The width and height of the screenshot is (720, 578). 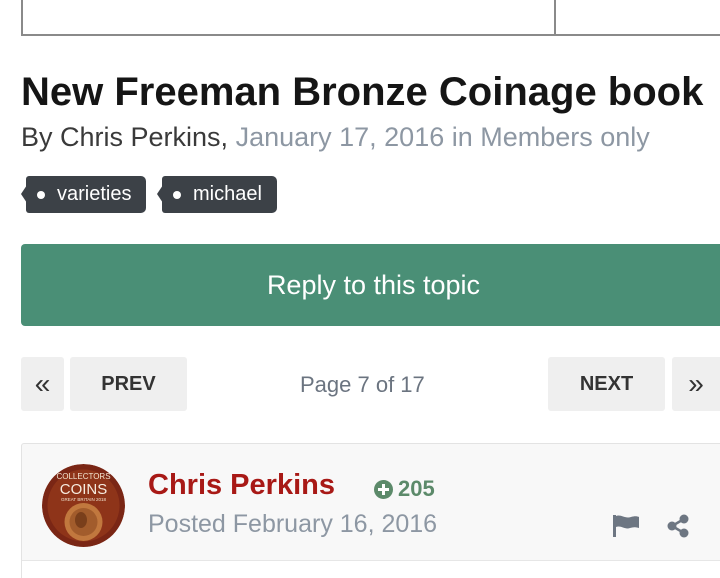 What do you see at coordinates (84, 489) in the screenshot?
I see `avatar-text-coins: COINS` at bounding box center [84, 489].